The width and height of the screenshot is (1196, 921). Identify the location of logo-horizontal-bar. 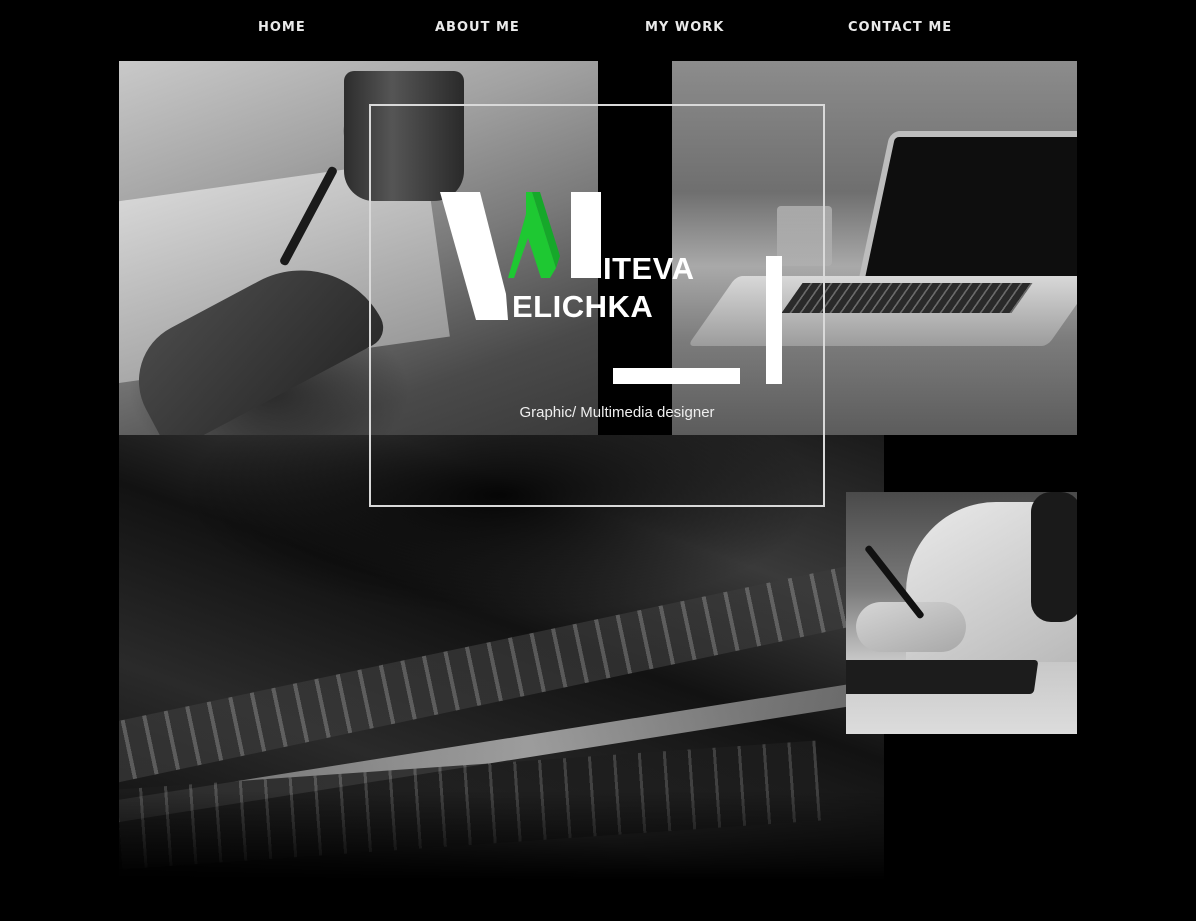
(676, 376).